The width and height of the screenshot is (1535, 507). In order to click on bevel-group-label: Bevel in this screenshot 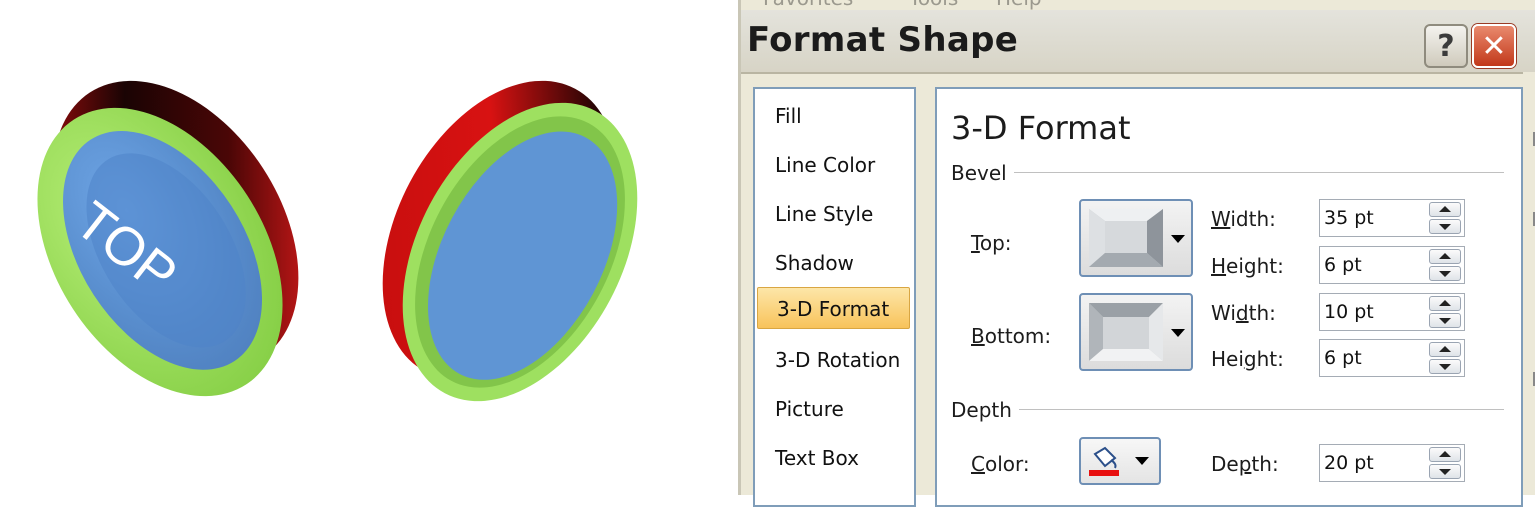, I will do `click(979, 173)`.